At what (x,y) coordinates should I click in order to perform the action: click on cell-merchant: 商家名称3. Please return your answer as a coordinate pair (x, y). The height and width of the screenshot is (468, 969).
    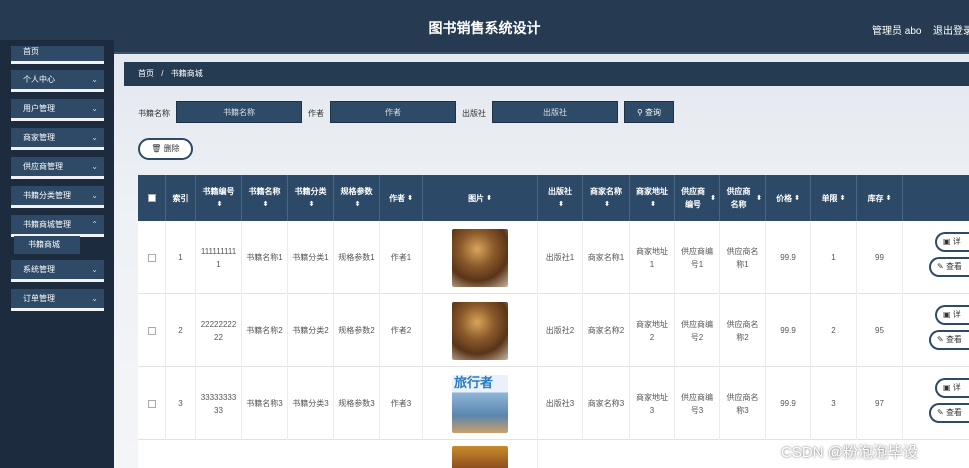
    Looking at the image, I should click on (606, 403).